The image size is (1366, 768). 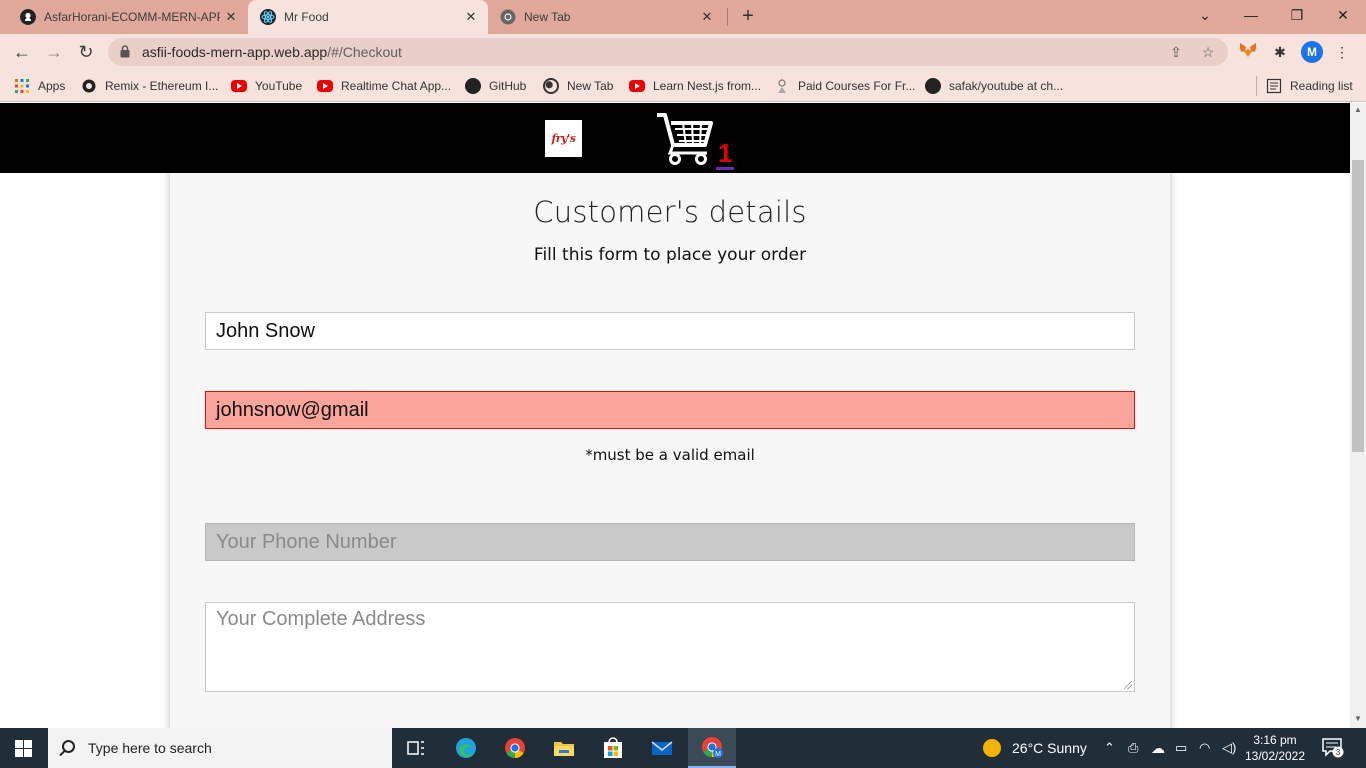 What do you see at coordinates (279, 86) in the screenshot?
I see `bookmark-label: YouTube` at bounding box center [279, 86].